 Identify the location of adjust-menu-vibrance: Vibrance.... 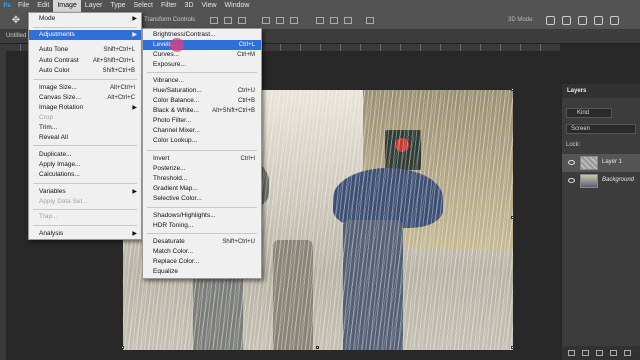
(202, 81).